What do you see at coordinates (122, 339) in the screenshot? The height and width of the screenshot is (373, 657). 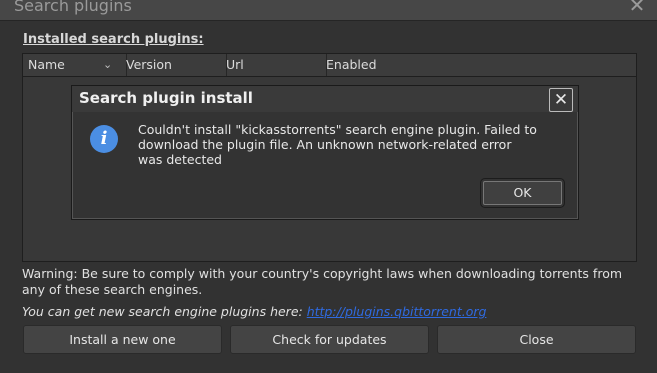 I see `install-new-button: Install a new one` at bounding box center [122, 339].